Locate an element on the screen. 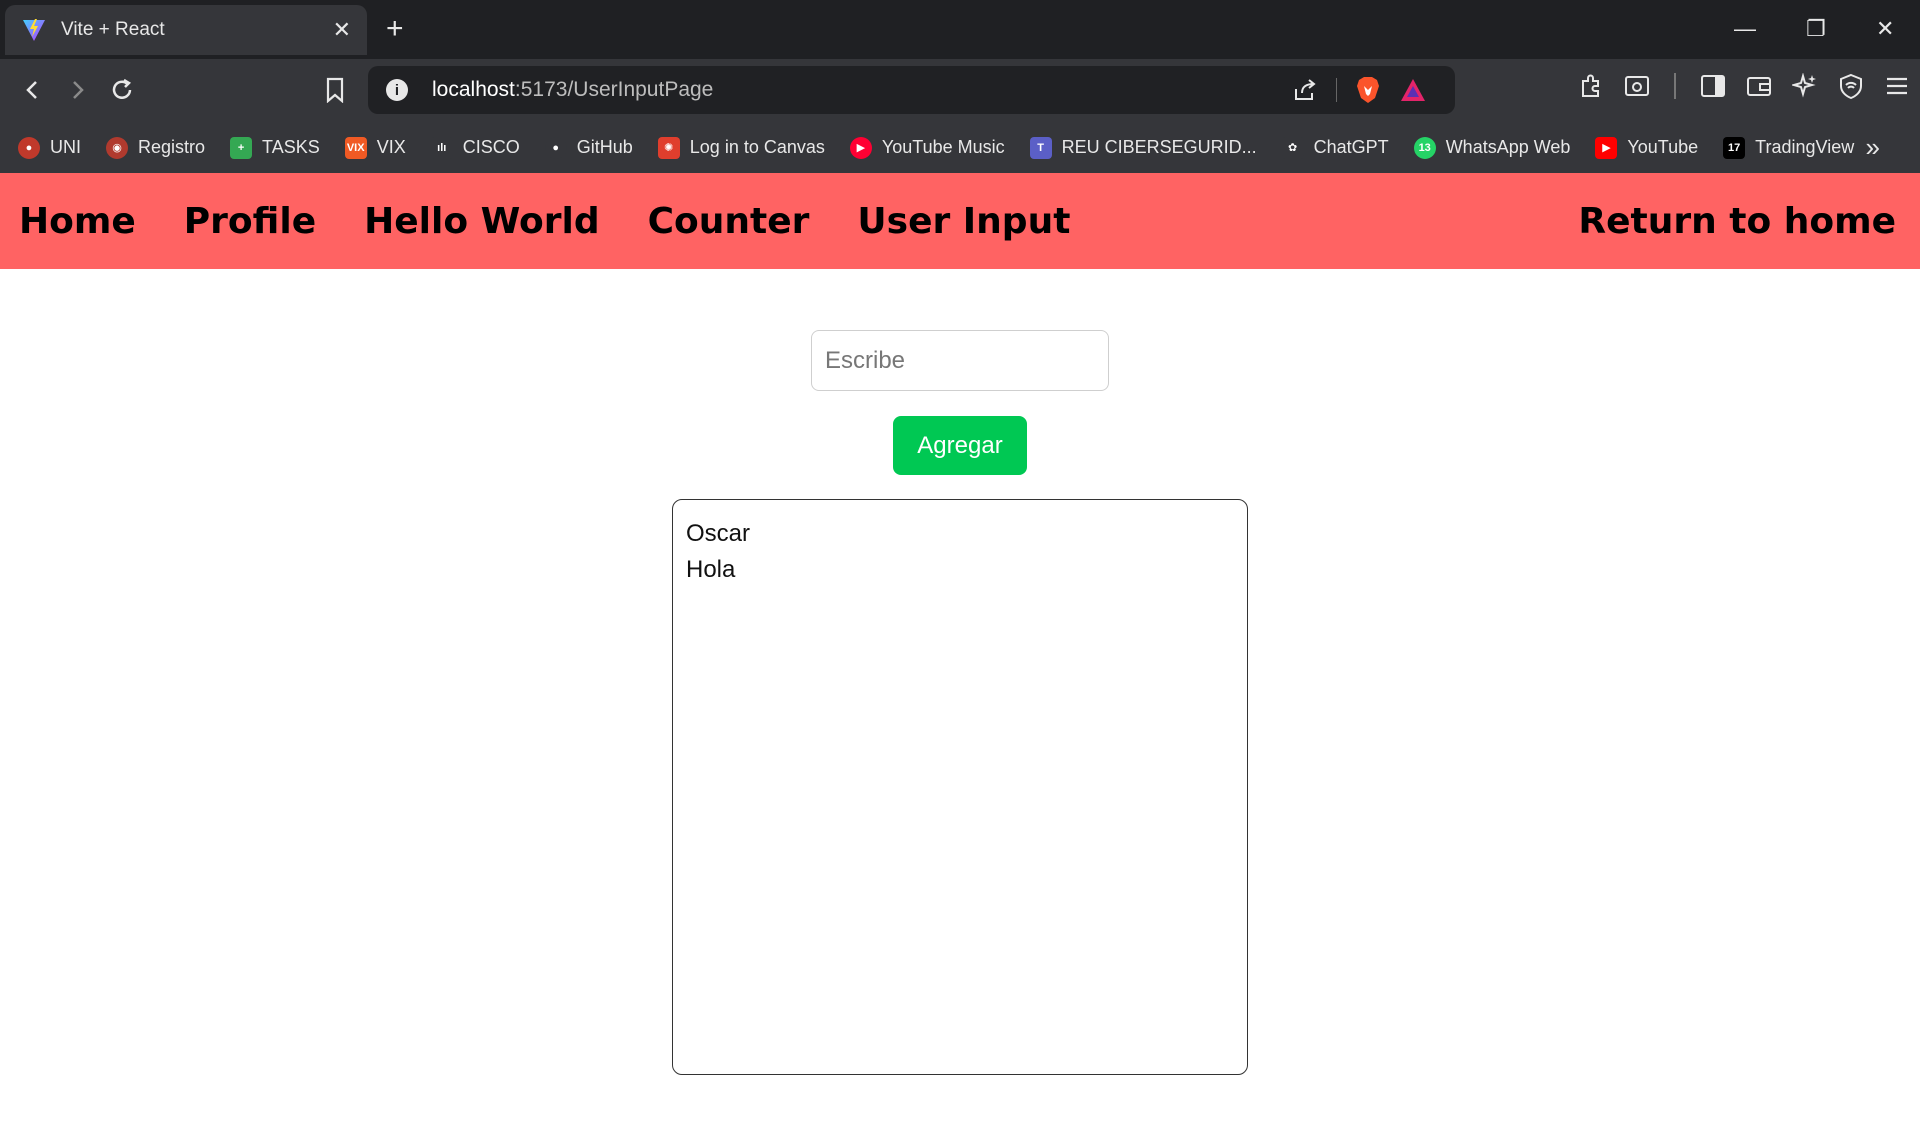 This screenshot has height=1128, width=1920. bookmark-tasks: + TASKS is located at coordinates (275, 147).